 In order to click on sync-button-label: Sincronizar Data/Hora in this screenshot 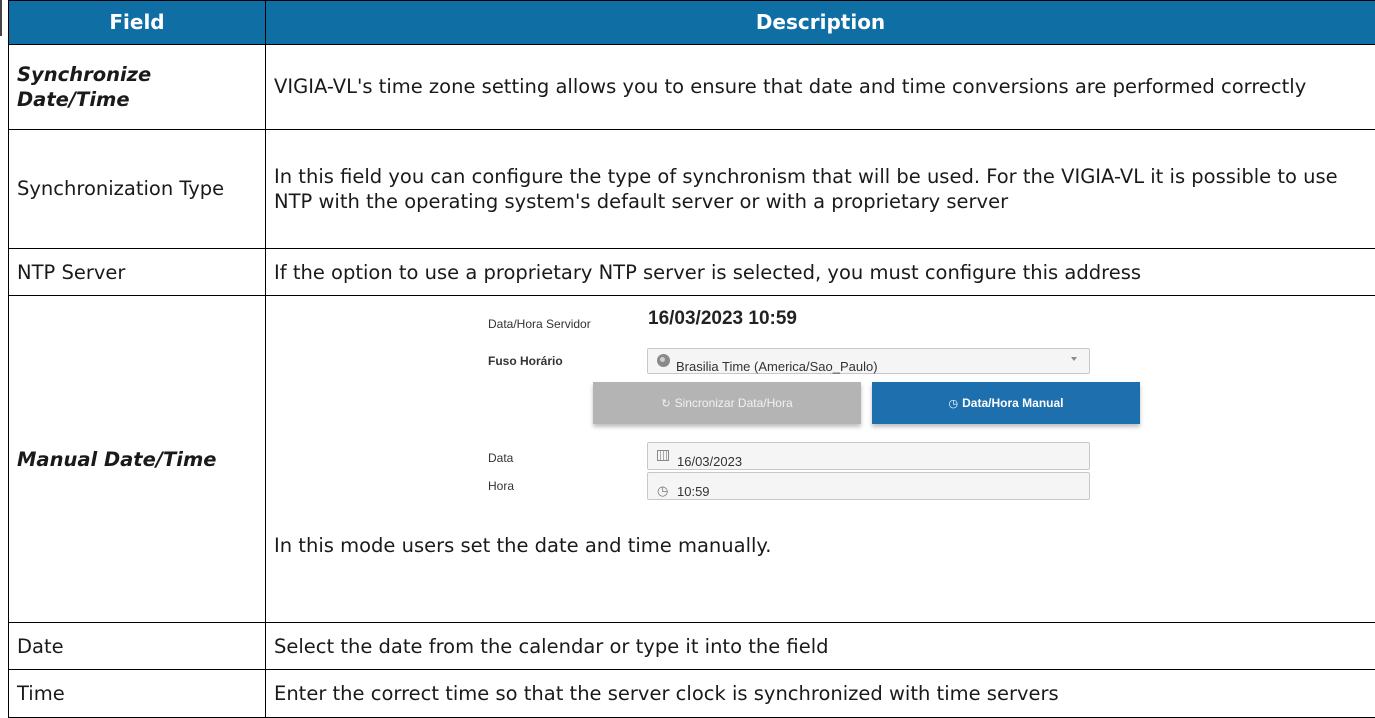, I will do `click(733, 403)`.